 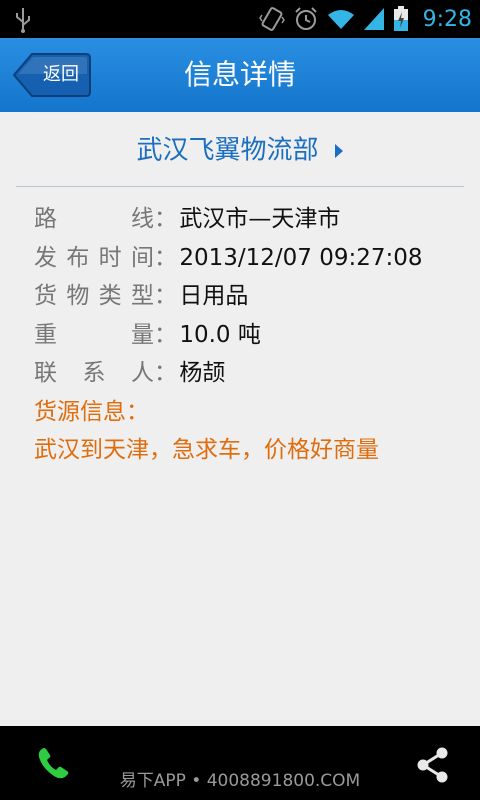 What do you see at coordinates (54, 764) in the screenshot?
I see `phone-icon` at bounding box center [54, 764].